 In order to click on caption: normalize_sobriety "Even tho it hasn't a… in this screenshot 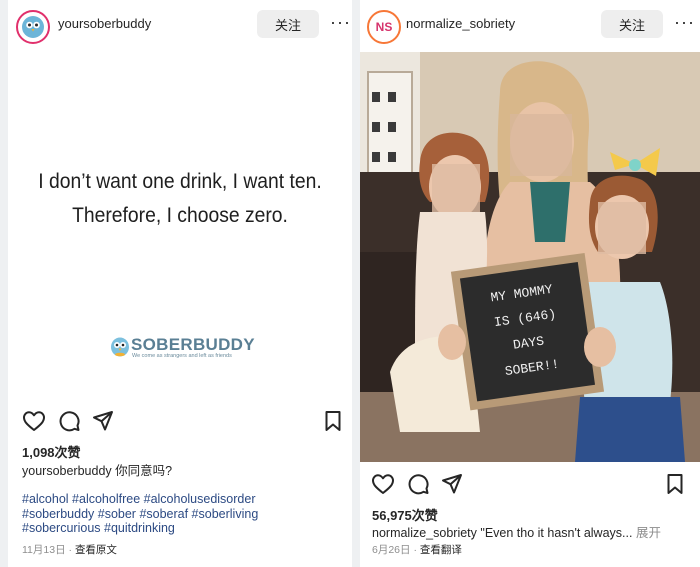, I will do `click(516, 531)`.